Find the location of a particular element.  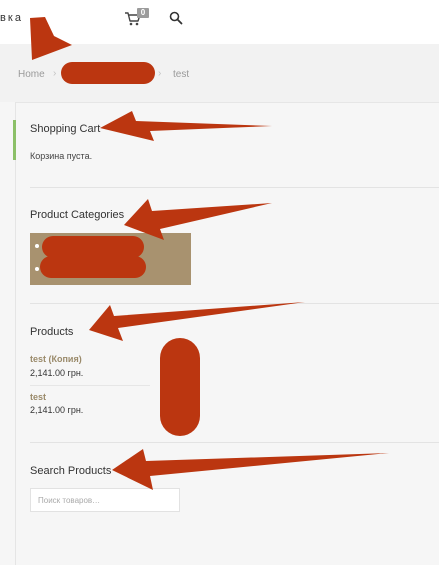

products-widget-title: Products is located at coordinates (52, 332).